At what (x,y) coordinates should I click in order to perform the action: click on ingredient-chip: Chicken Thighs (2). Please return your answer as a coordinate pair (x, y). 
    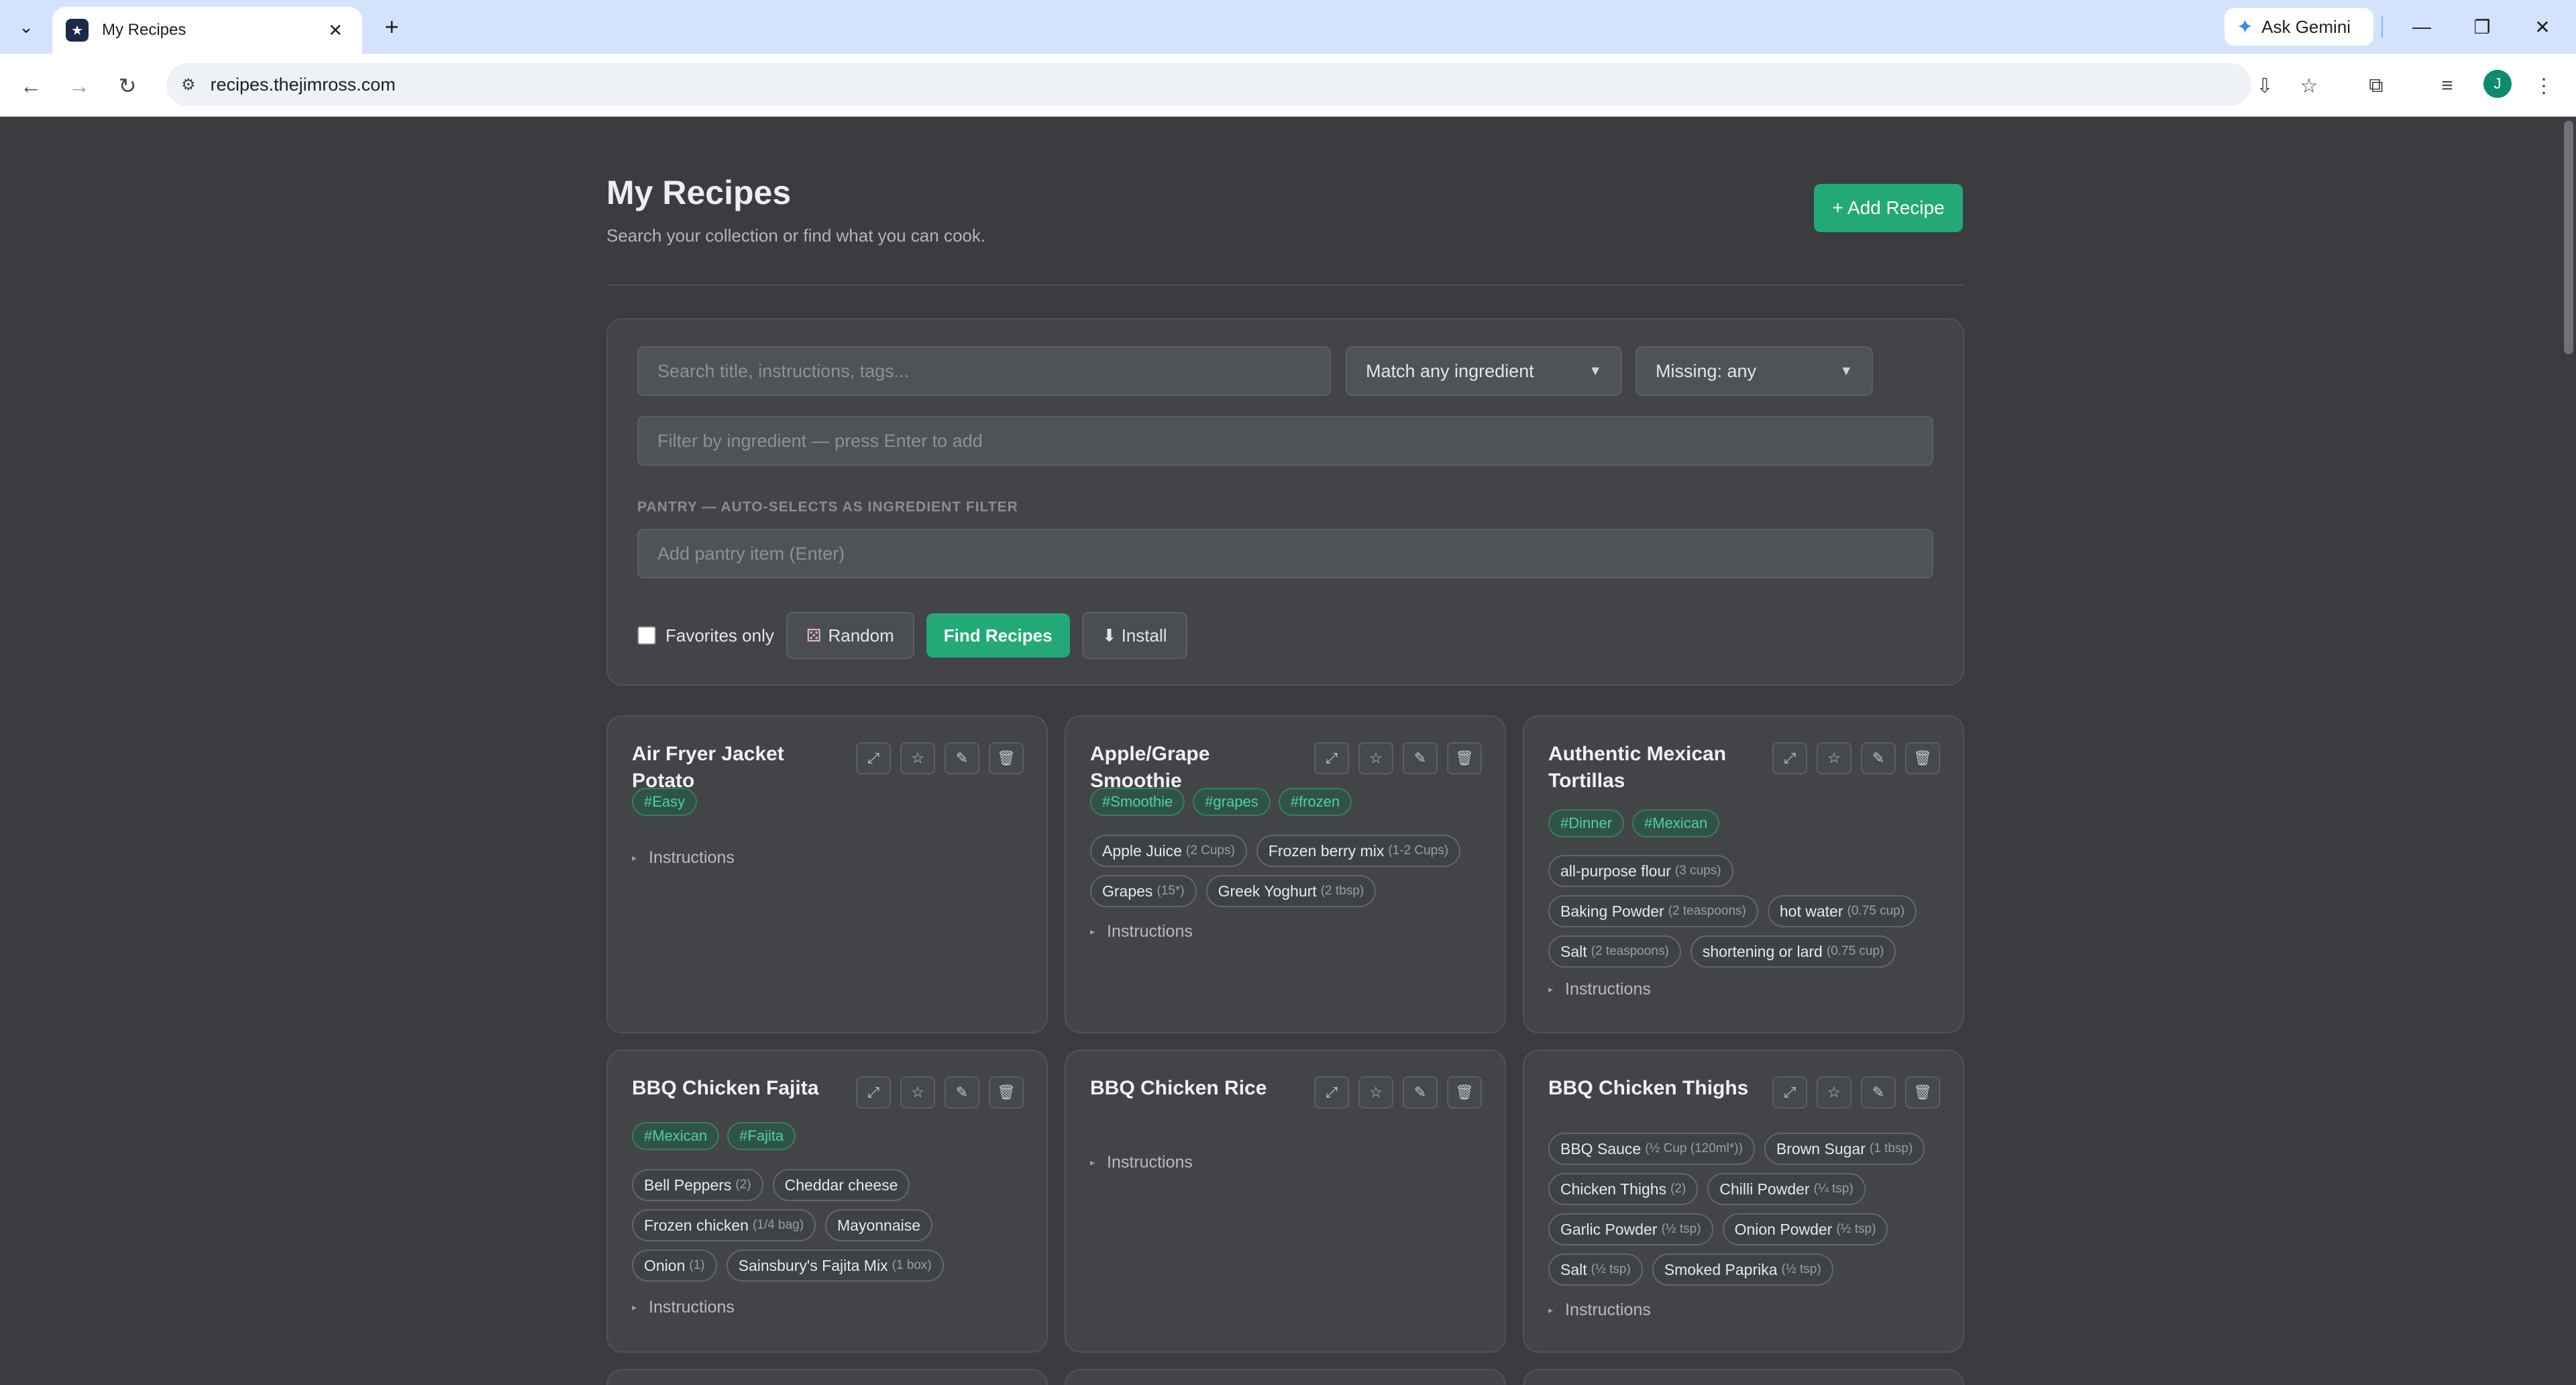
    Looking at the image, I should click on (1623, 1189).